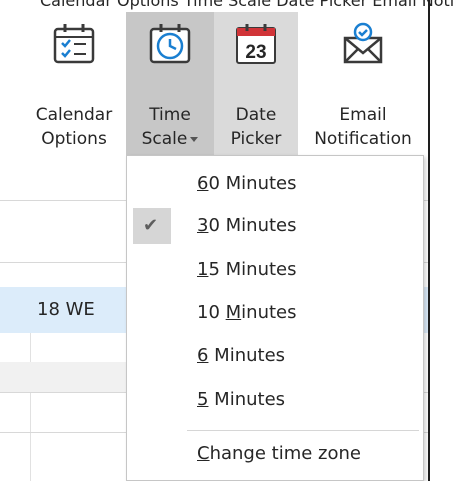  I want to click on clock-icon, so click(170, 44).